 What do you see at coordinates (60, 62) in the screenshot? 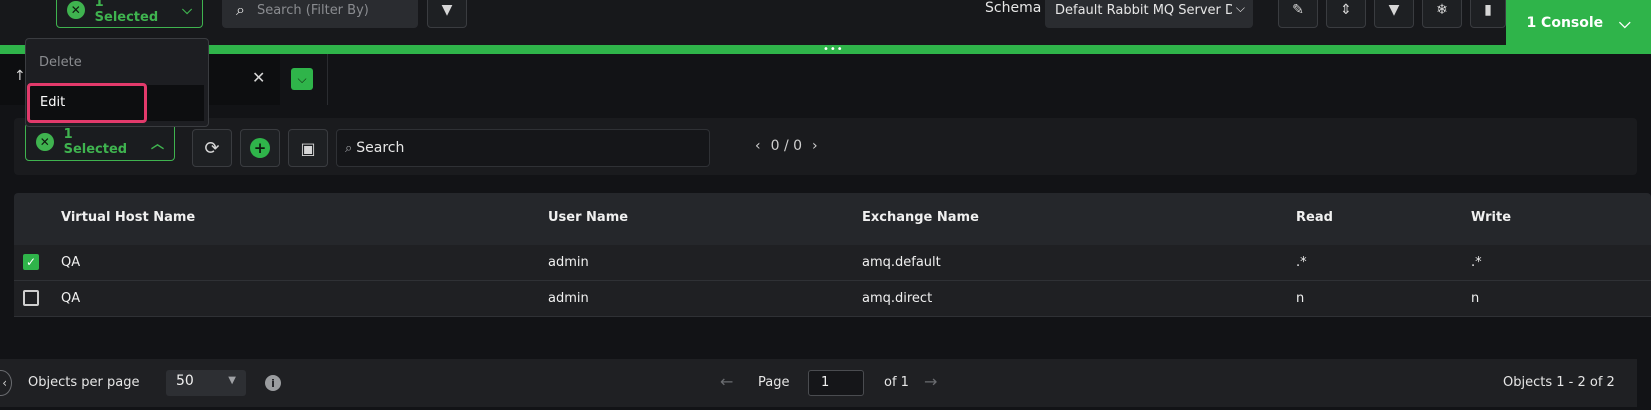
I see `menu-item-delete: Delete` at bounding box center [60, 62].